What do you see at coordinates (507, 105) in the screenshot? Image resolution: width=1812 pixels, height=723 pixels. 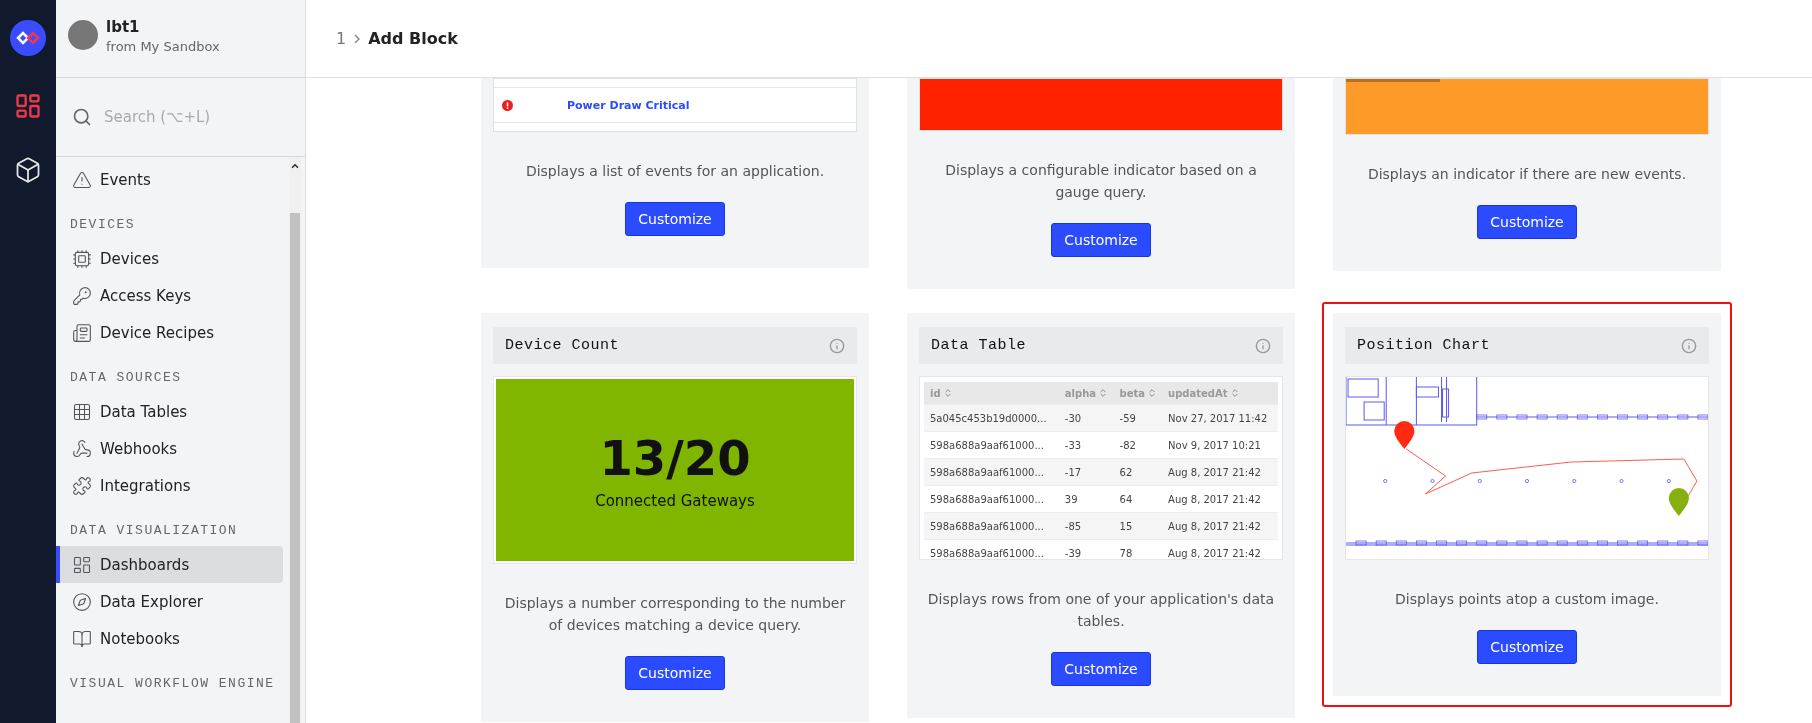 I see `error-icon` at bounding box center [507, 105].